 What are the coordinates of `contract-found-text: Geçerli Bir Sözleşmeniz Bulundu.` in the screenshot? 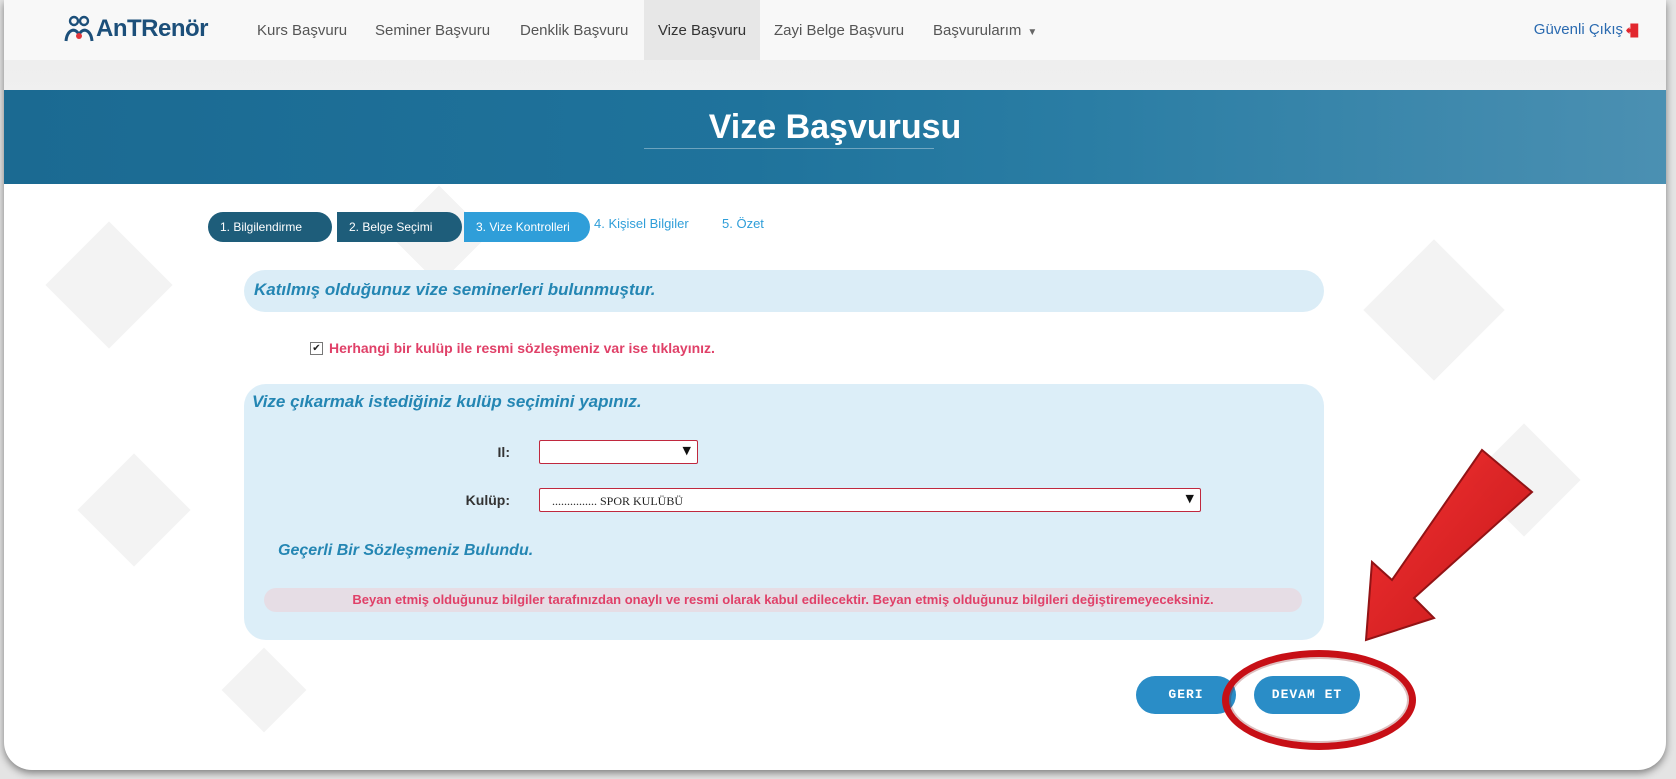 It's located at (406, 550).